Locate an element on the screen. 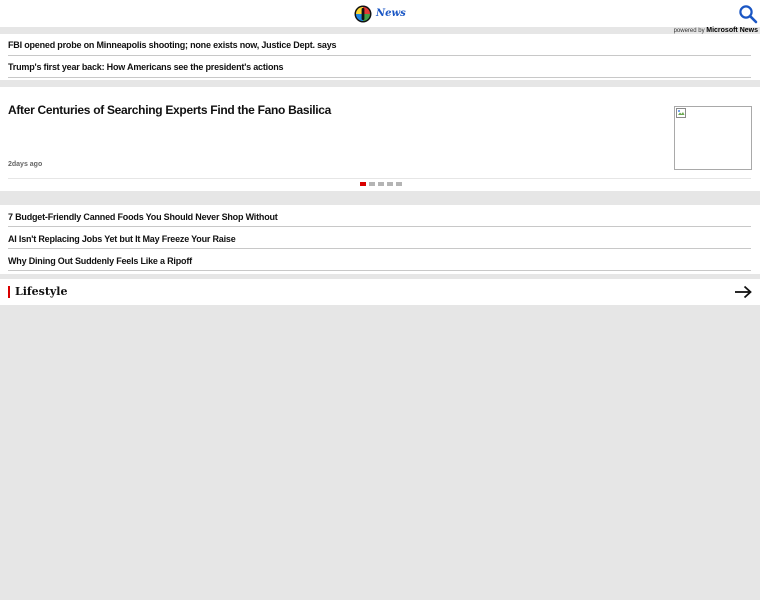 The height and width of the screenshot is (600, 760). section-title: Lifestyle is located at coordinates (41, 291).